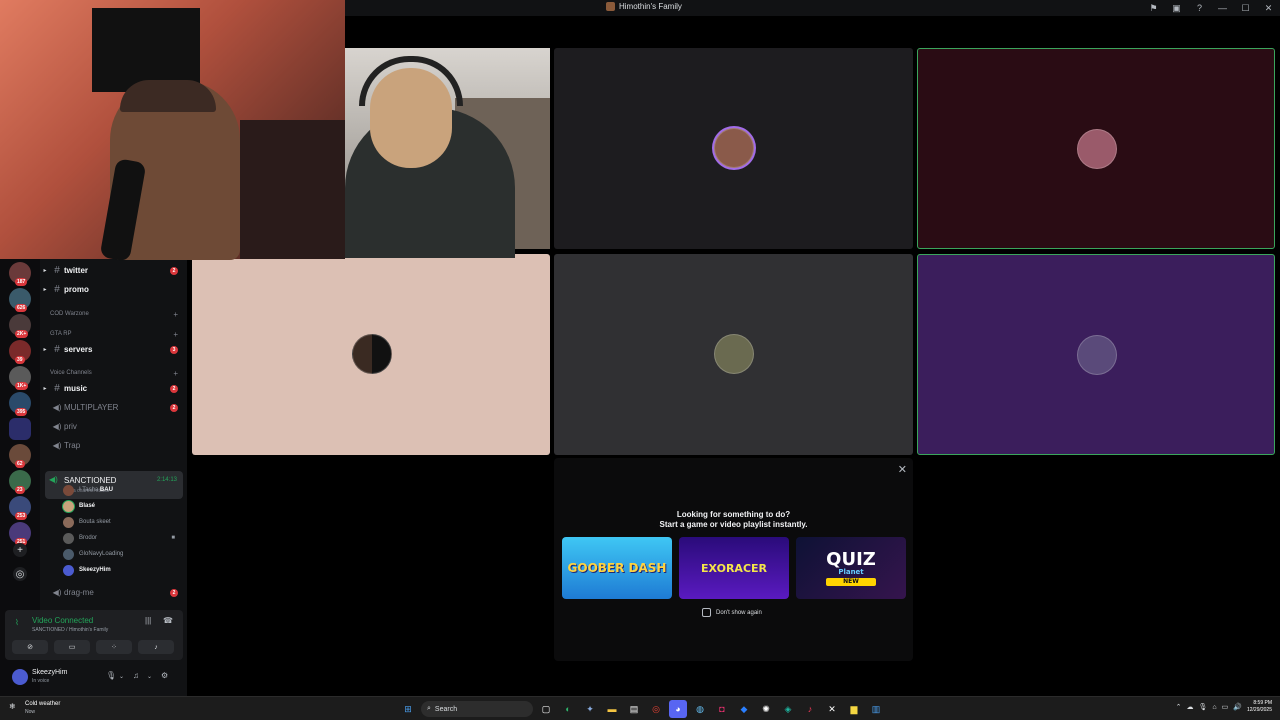 The height and width of the screenshot is (720, 1280). What do you see at coordinates (1222, 8) in the screenshot?
I see `minimize-icon: —` at bounding box center [1222, 8].